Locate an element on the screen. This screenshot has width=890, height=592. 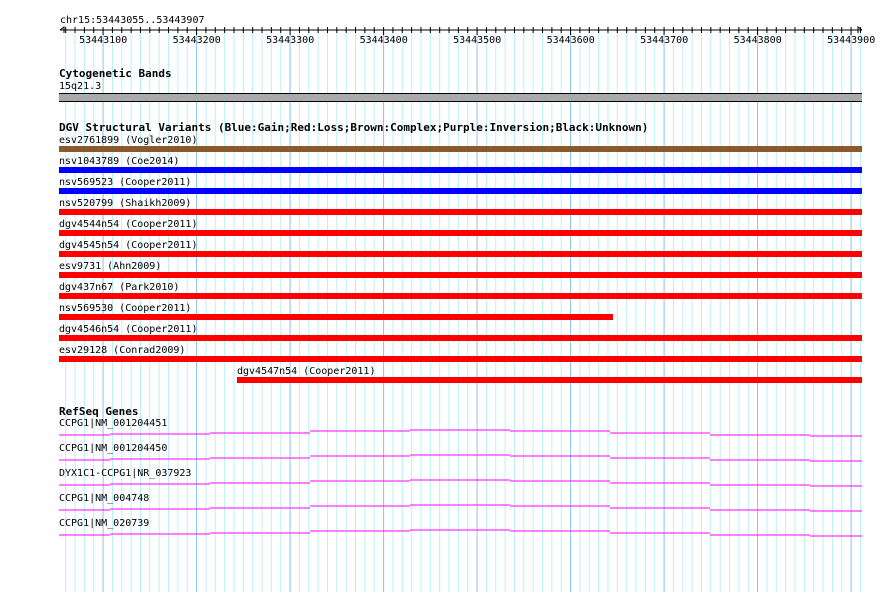
dgv-variant-label: dgv4547n54 (Cooper2011) is located at coordinates (306, 371).